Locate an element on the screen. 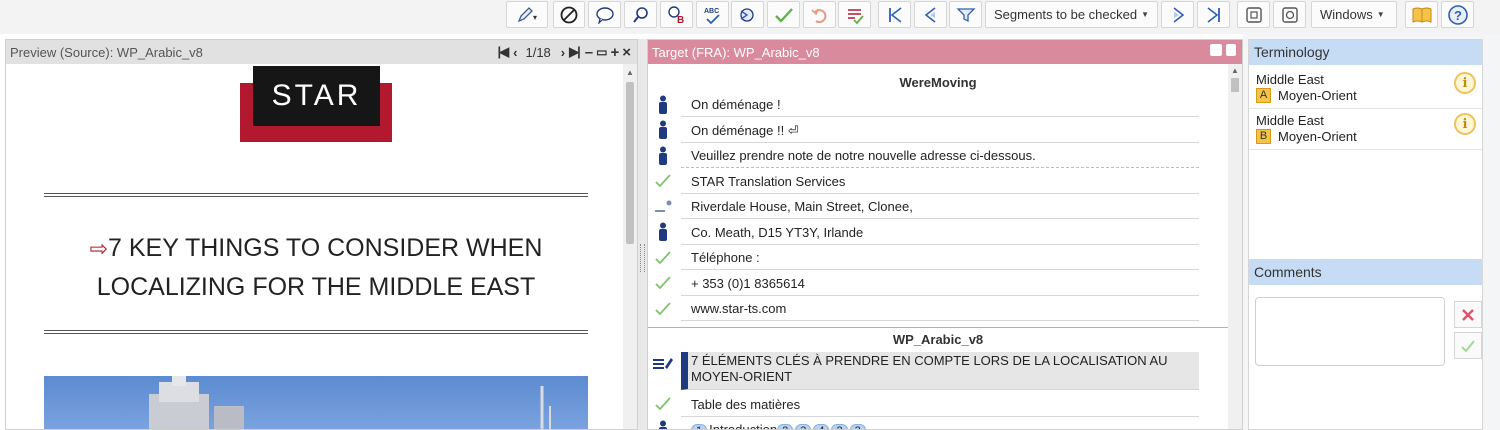 The image size is (1500, 430). segment-text: On déménage !! ⏎ is located at coordinates (940, 130).